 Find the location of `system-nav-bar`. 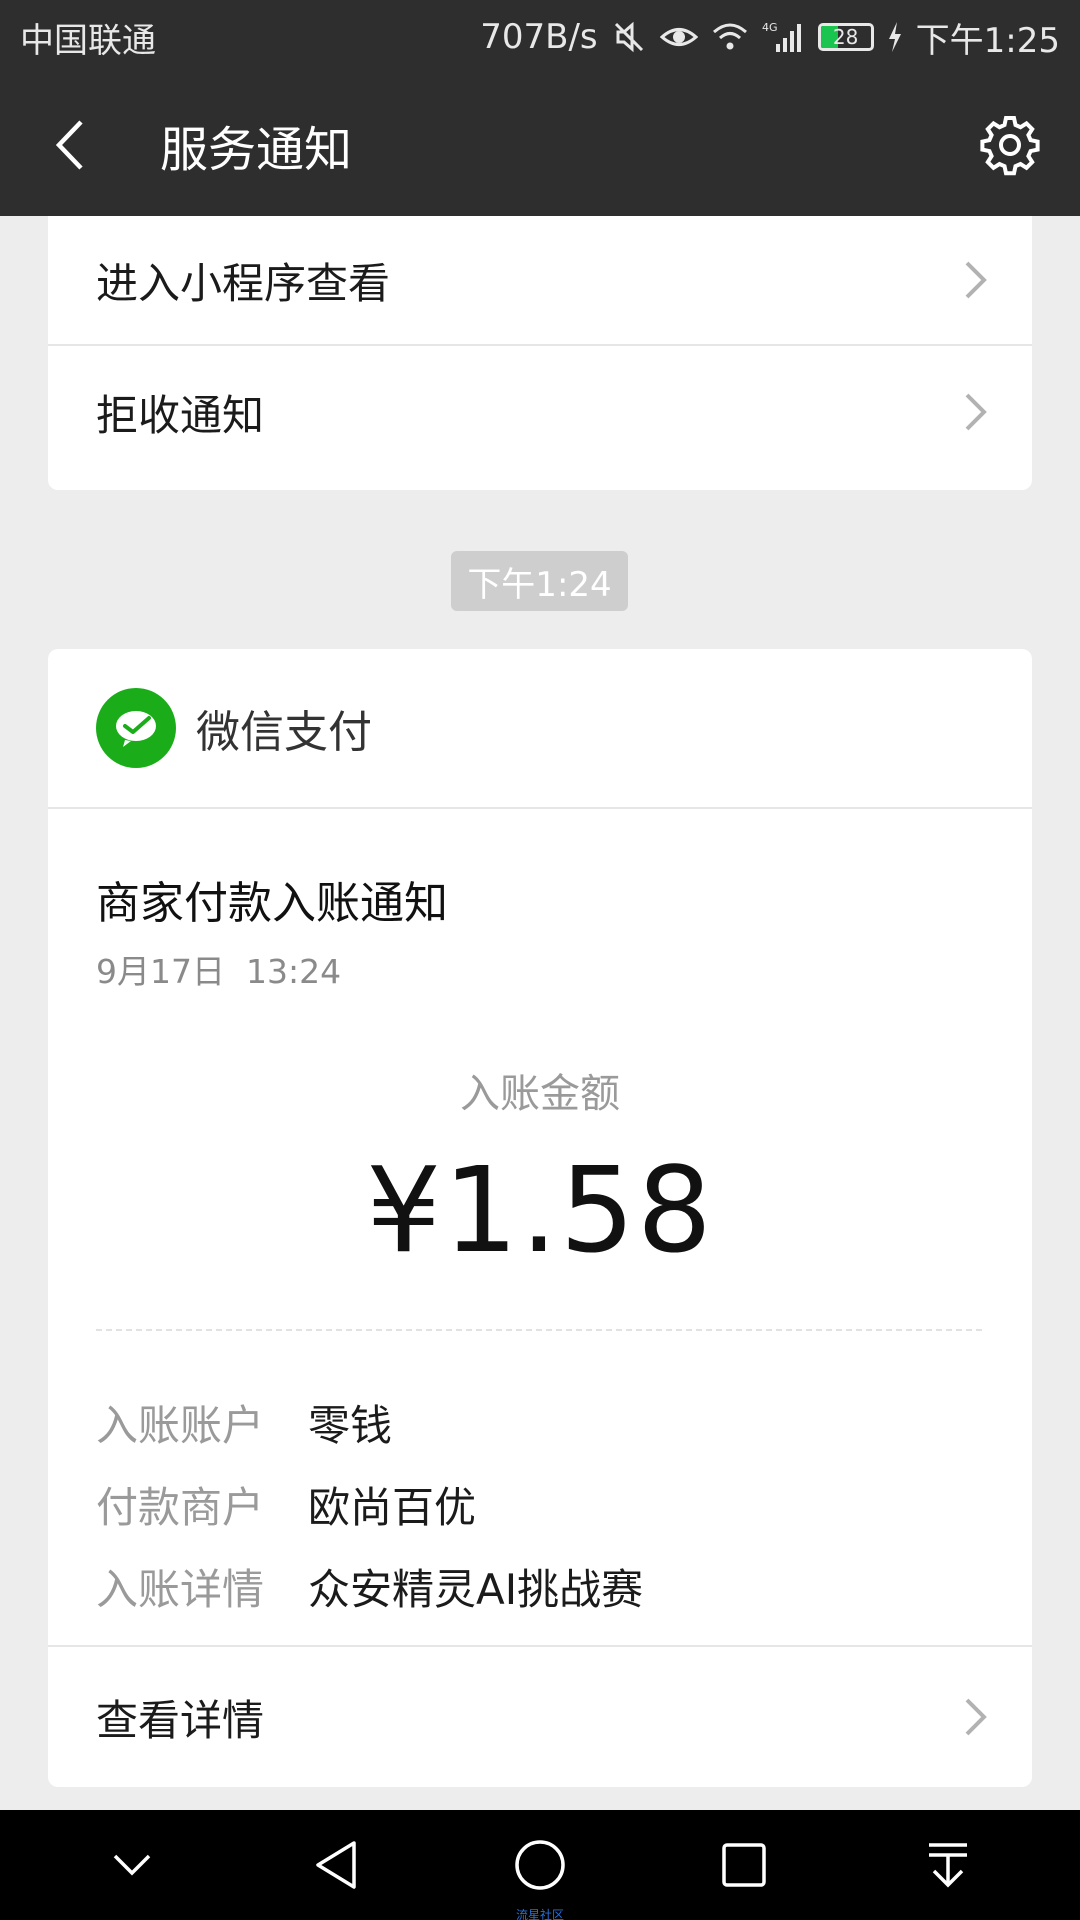

system-nav-bar is located at coordinates (540, 1865).